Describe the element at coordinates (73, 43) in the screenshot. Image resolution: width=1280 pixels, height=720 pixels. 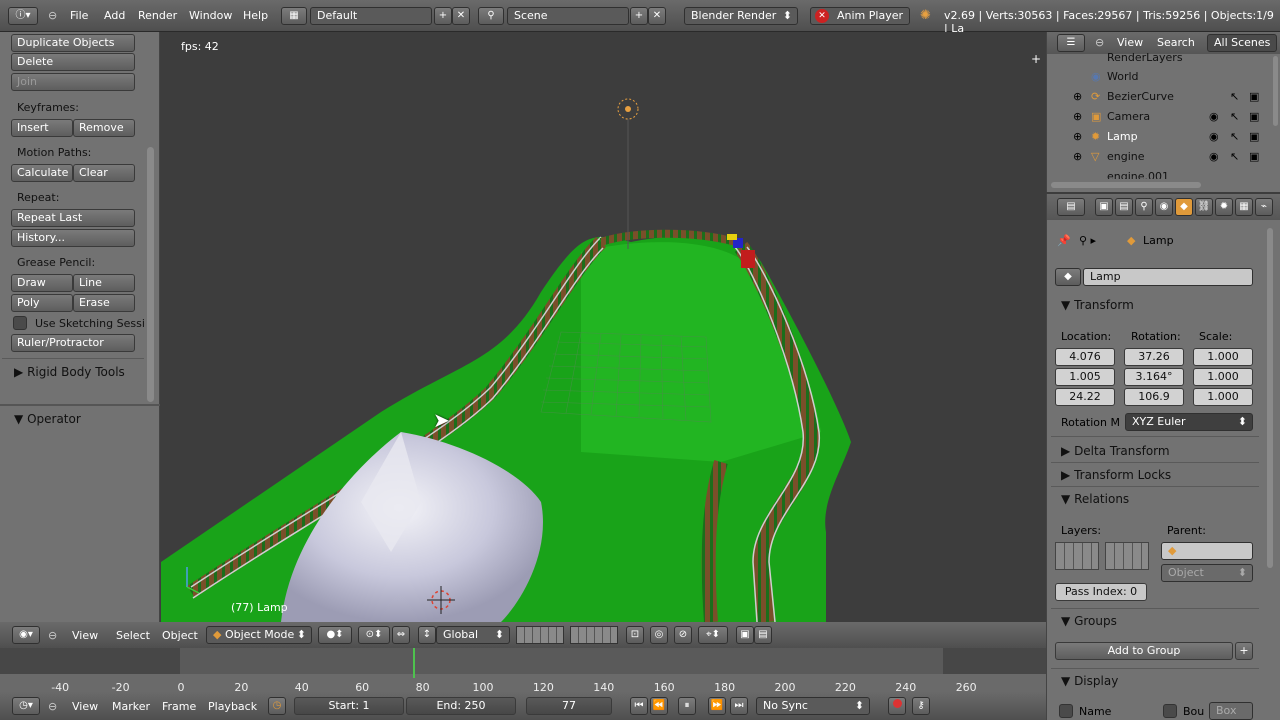
I see `duplicate-objects-button: Duplicate Objects` at that location.